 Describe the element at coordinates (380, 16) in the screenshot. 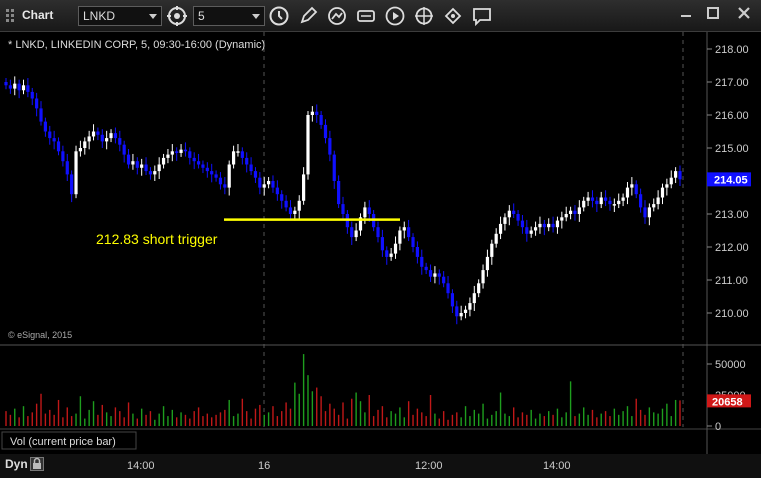

I see `chart-toolbar: Chart LNKD 5` at that location.